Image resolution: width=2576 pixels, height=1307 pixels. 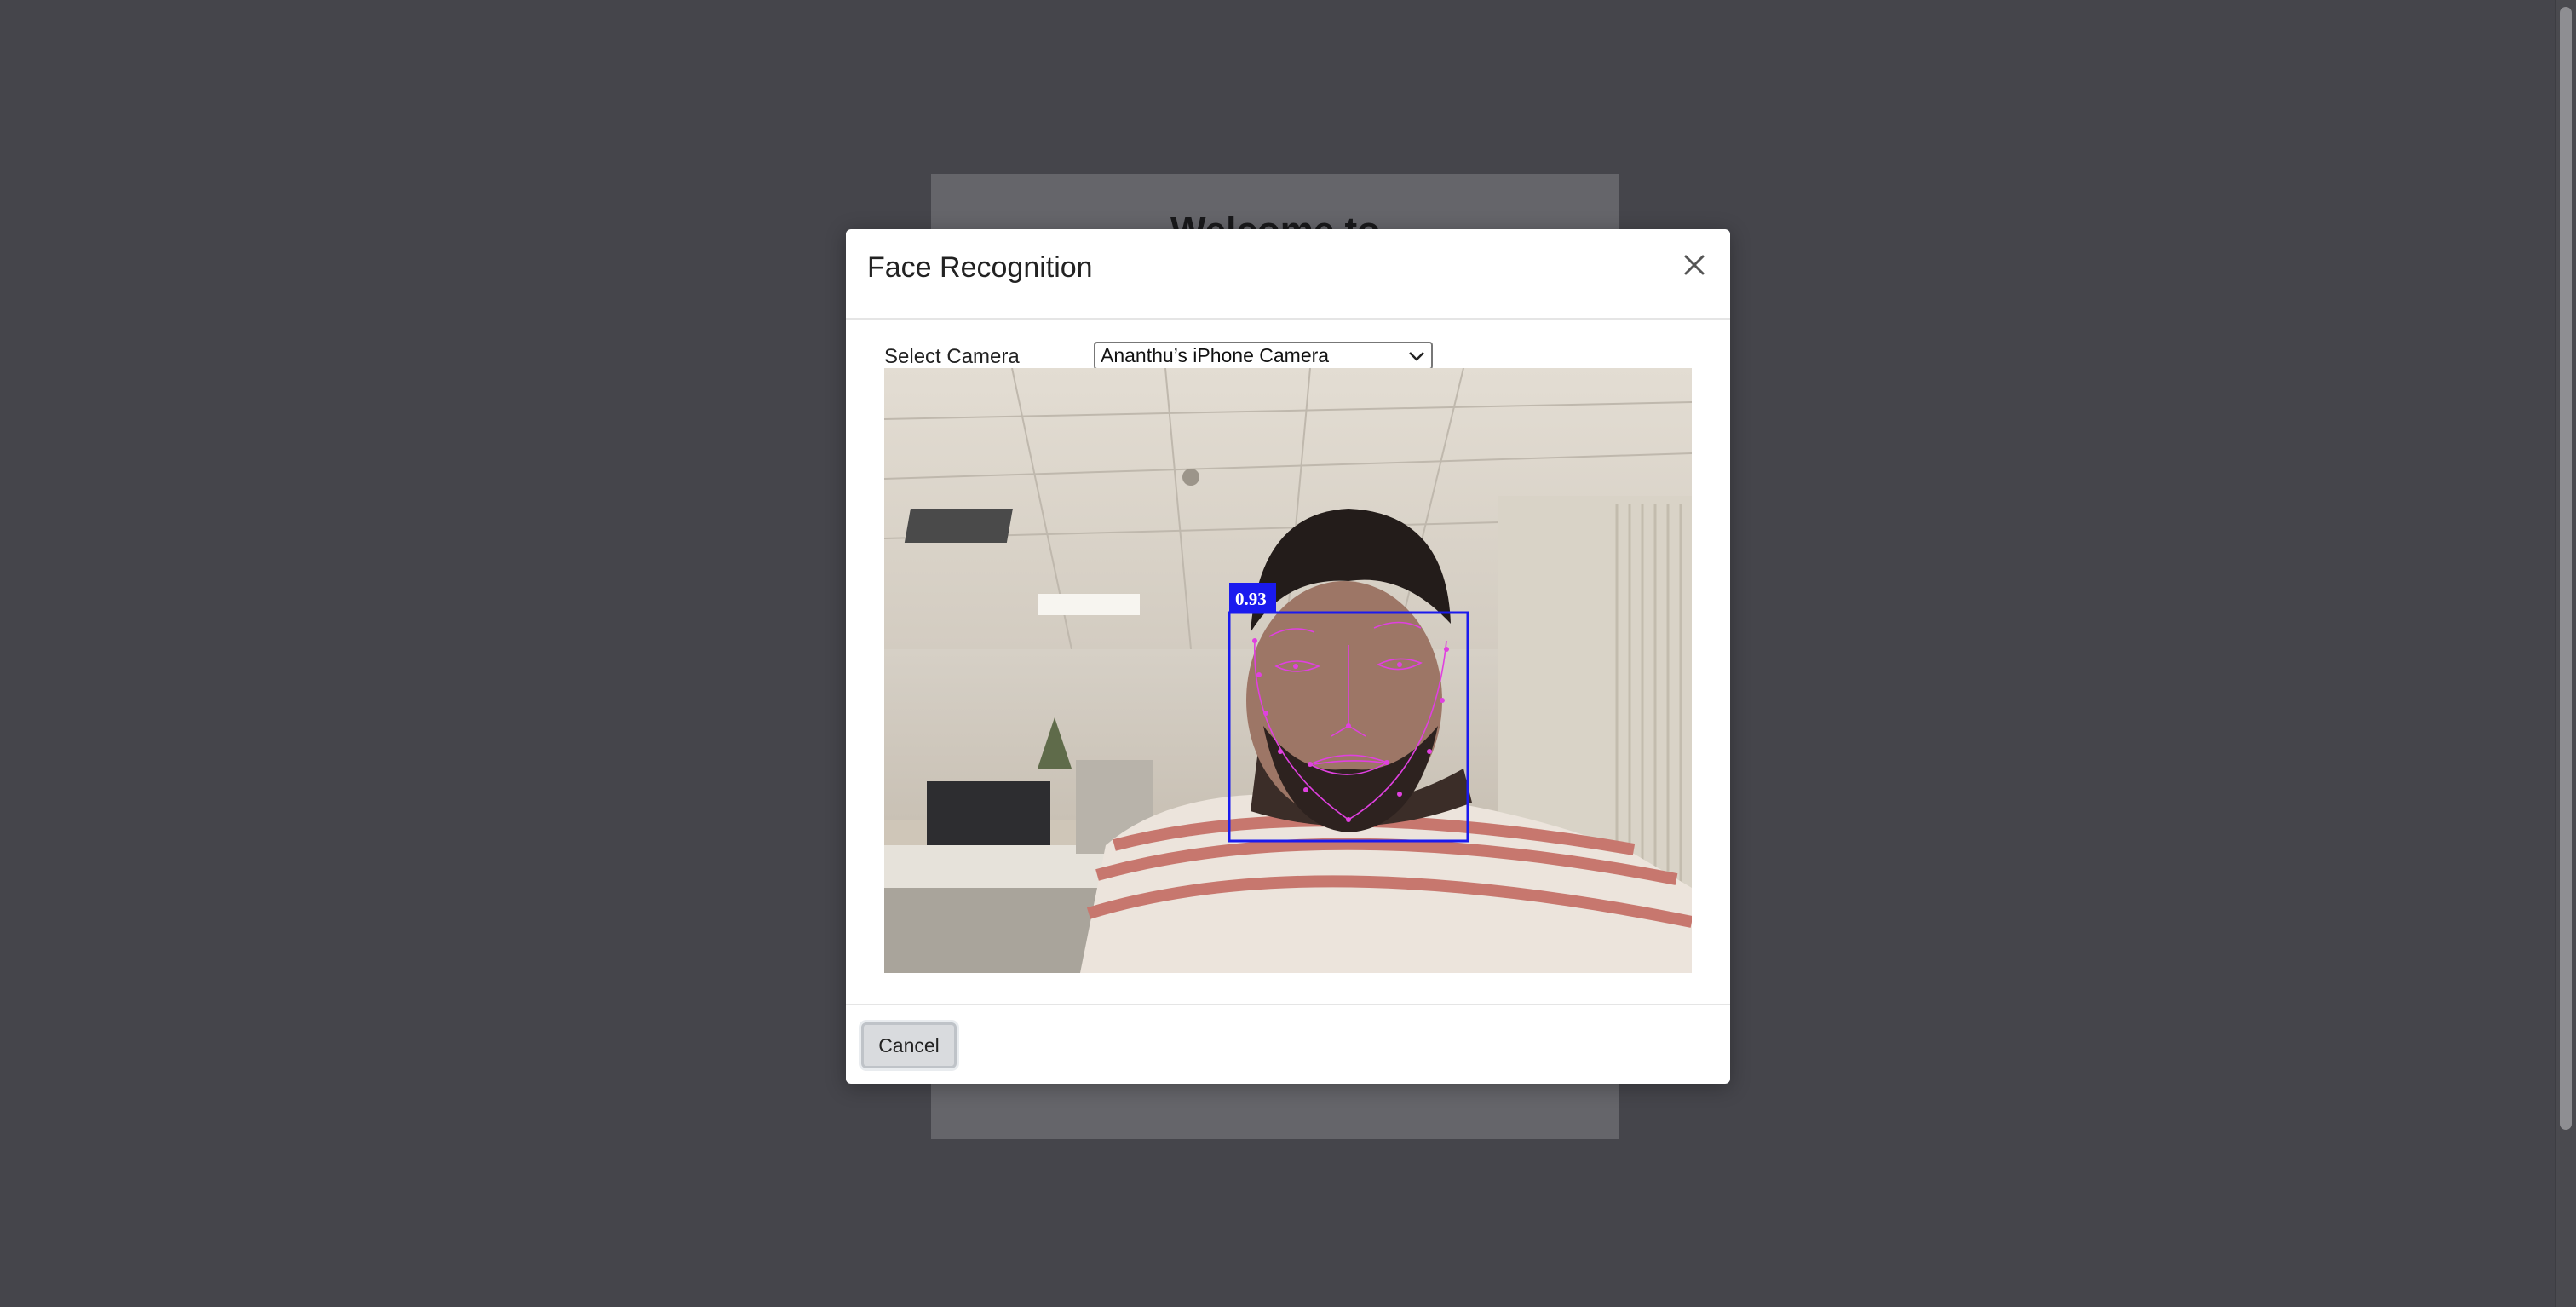 I want to click on camera-label: Select Camera, so click(x=952, y=357).